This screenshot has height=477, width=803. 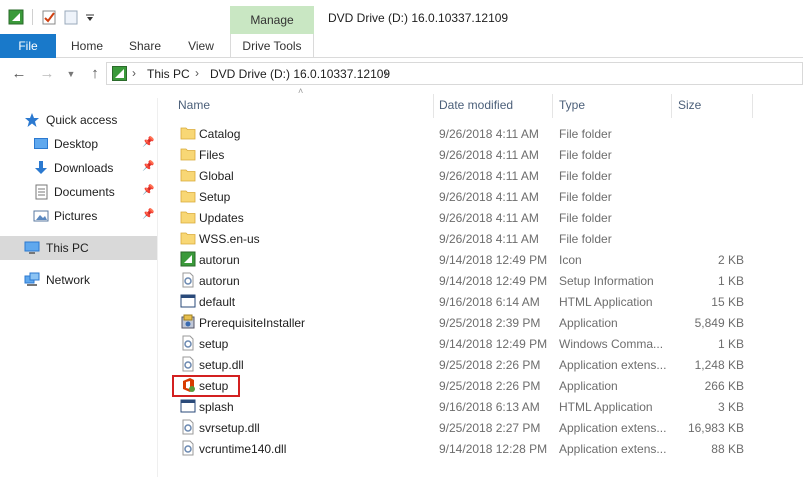 I want to click on file-row: Global 9/26/2018 4:11 AM File folder, so click(x=463, y=175).